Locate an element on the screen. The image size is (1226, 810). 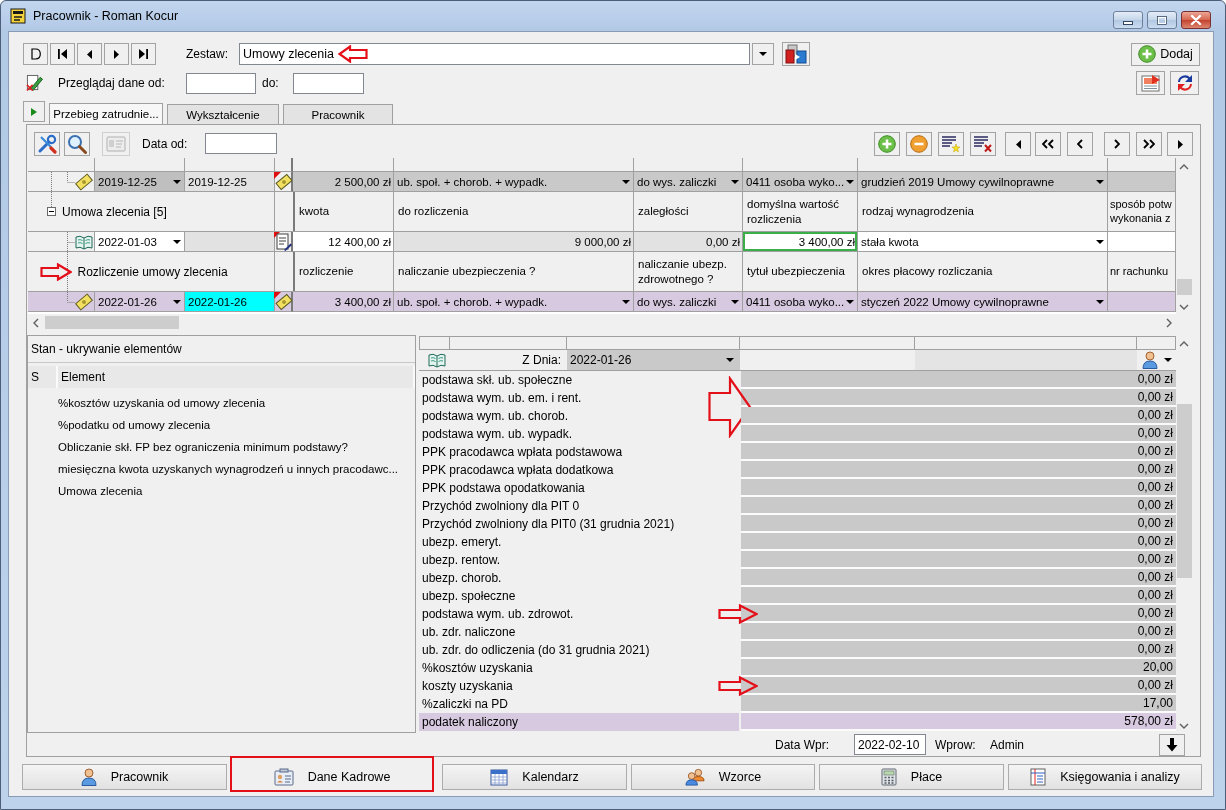
field-label: do: is located at coordinates (271, 83).